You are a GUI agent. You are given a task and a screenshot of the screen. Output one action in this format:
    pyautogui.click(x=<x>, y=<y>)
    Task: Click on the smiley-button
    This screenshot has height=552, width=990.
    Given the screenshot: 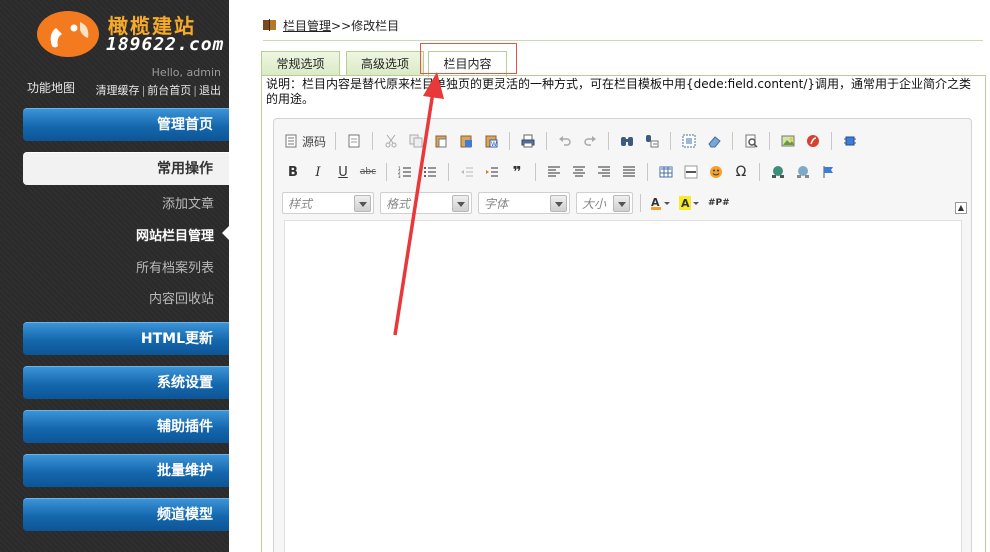 What is the action you would take?
    pyautogui.click(x=716, y=172)
    